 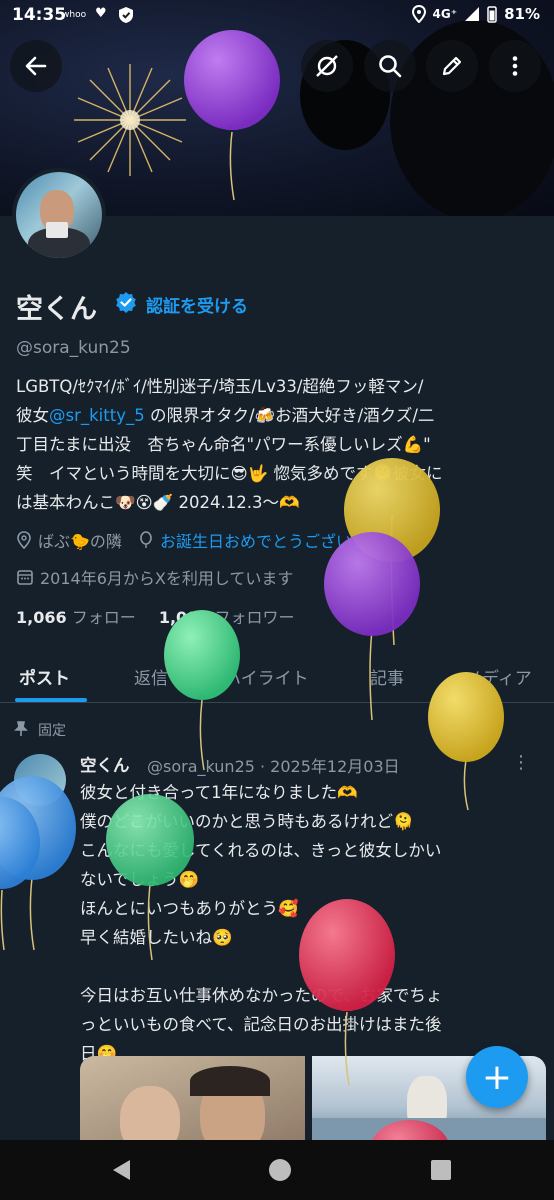 I want to click on birthday-text: お誕生日おめでとうございます。, so click(x=279, y=541).